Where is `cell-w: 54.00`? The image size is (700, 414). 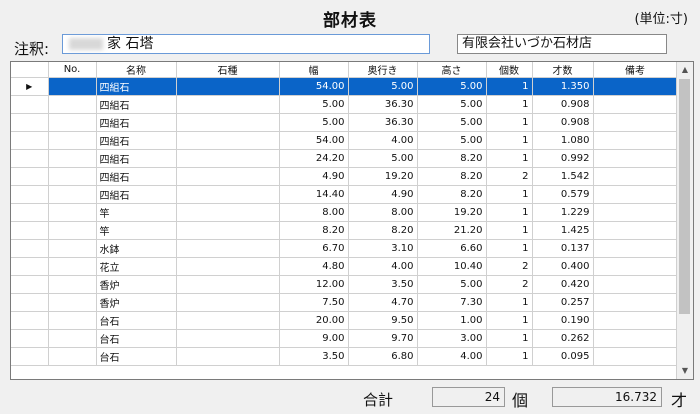 cell-w: 54.00 is located at coordinates (314, 140).